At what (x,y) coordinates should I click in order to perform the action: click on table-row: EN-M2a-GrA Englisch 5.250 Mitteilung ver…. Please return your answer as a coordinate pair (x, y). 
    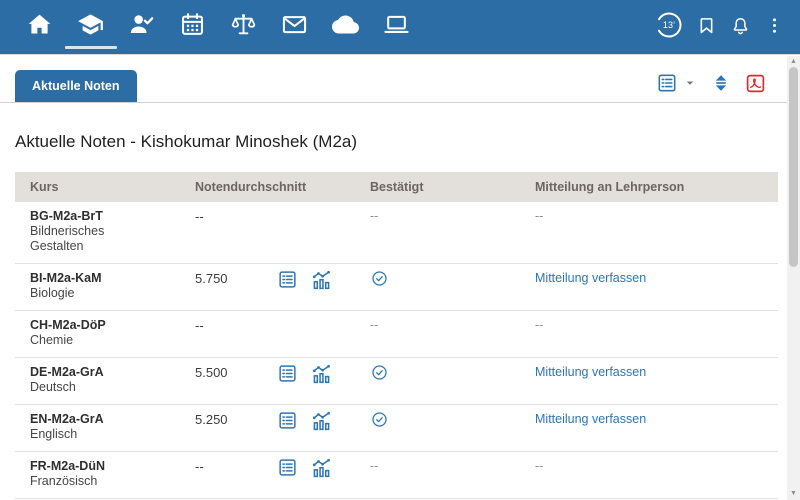
    Looking at the image, I should click on (396, 428).